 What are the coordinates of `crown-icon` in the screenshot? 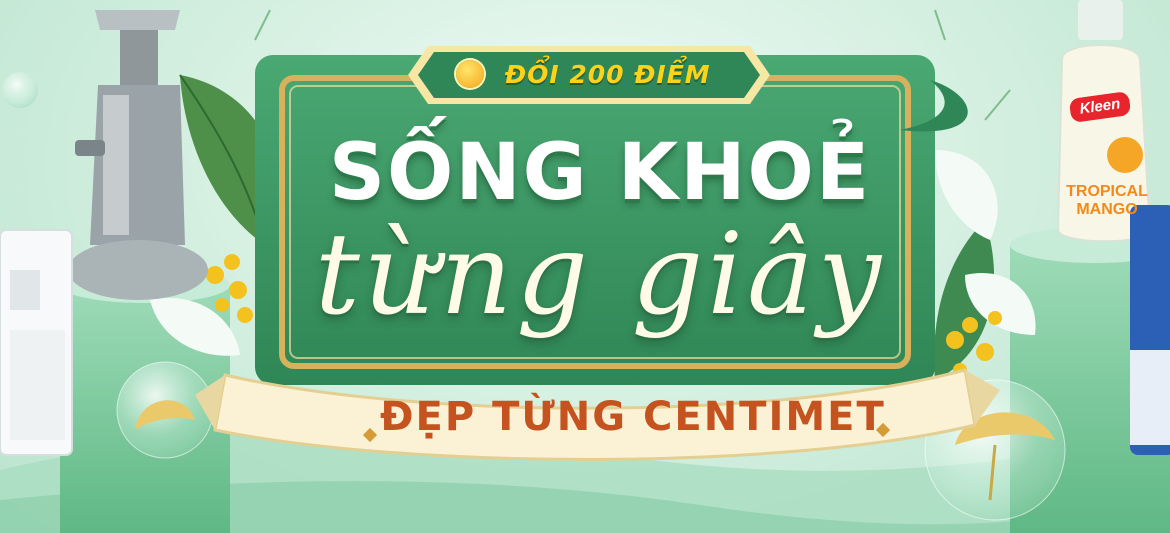 It's located at (470, 74).